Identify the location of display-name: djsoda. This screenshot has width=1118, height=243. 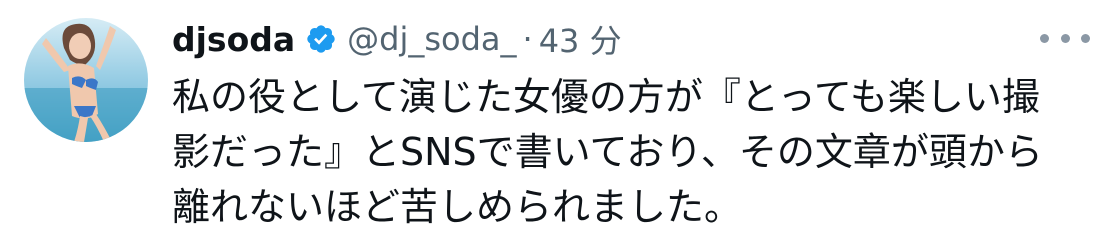
(233, 39).